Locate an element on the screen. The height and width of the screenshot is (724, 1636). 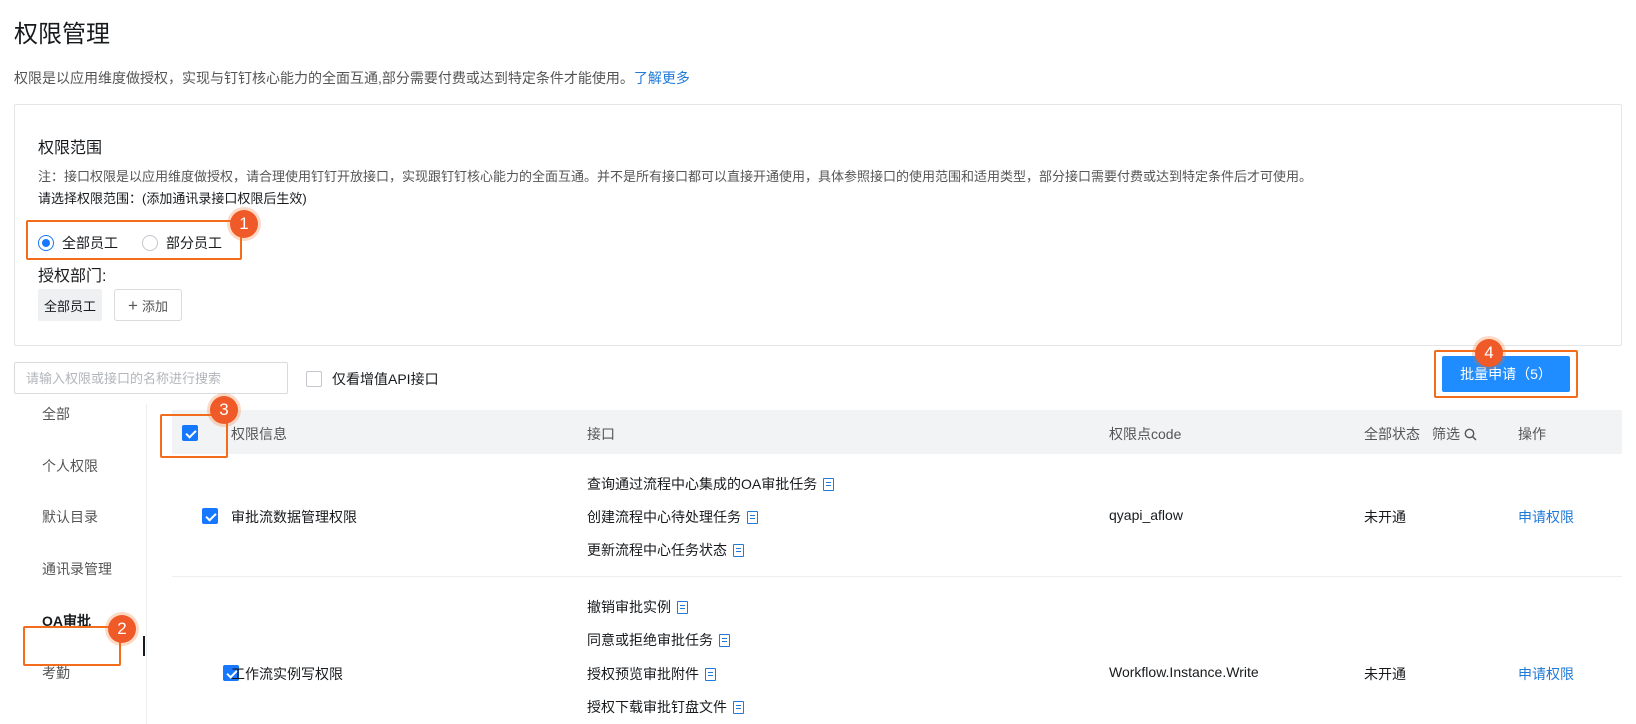
page-title: 权限管理 is located at coordinates (62, 34).